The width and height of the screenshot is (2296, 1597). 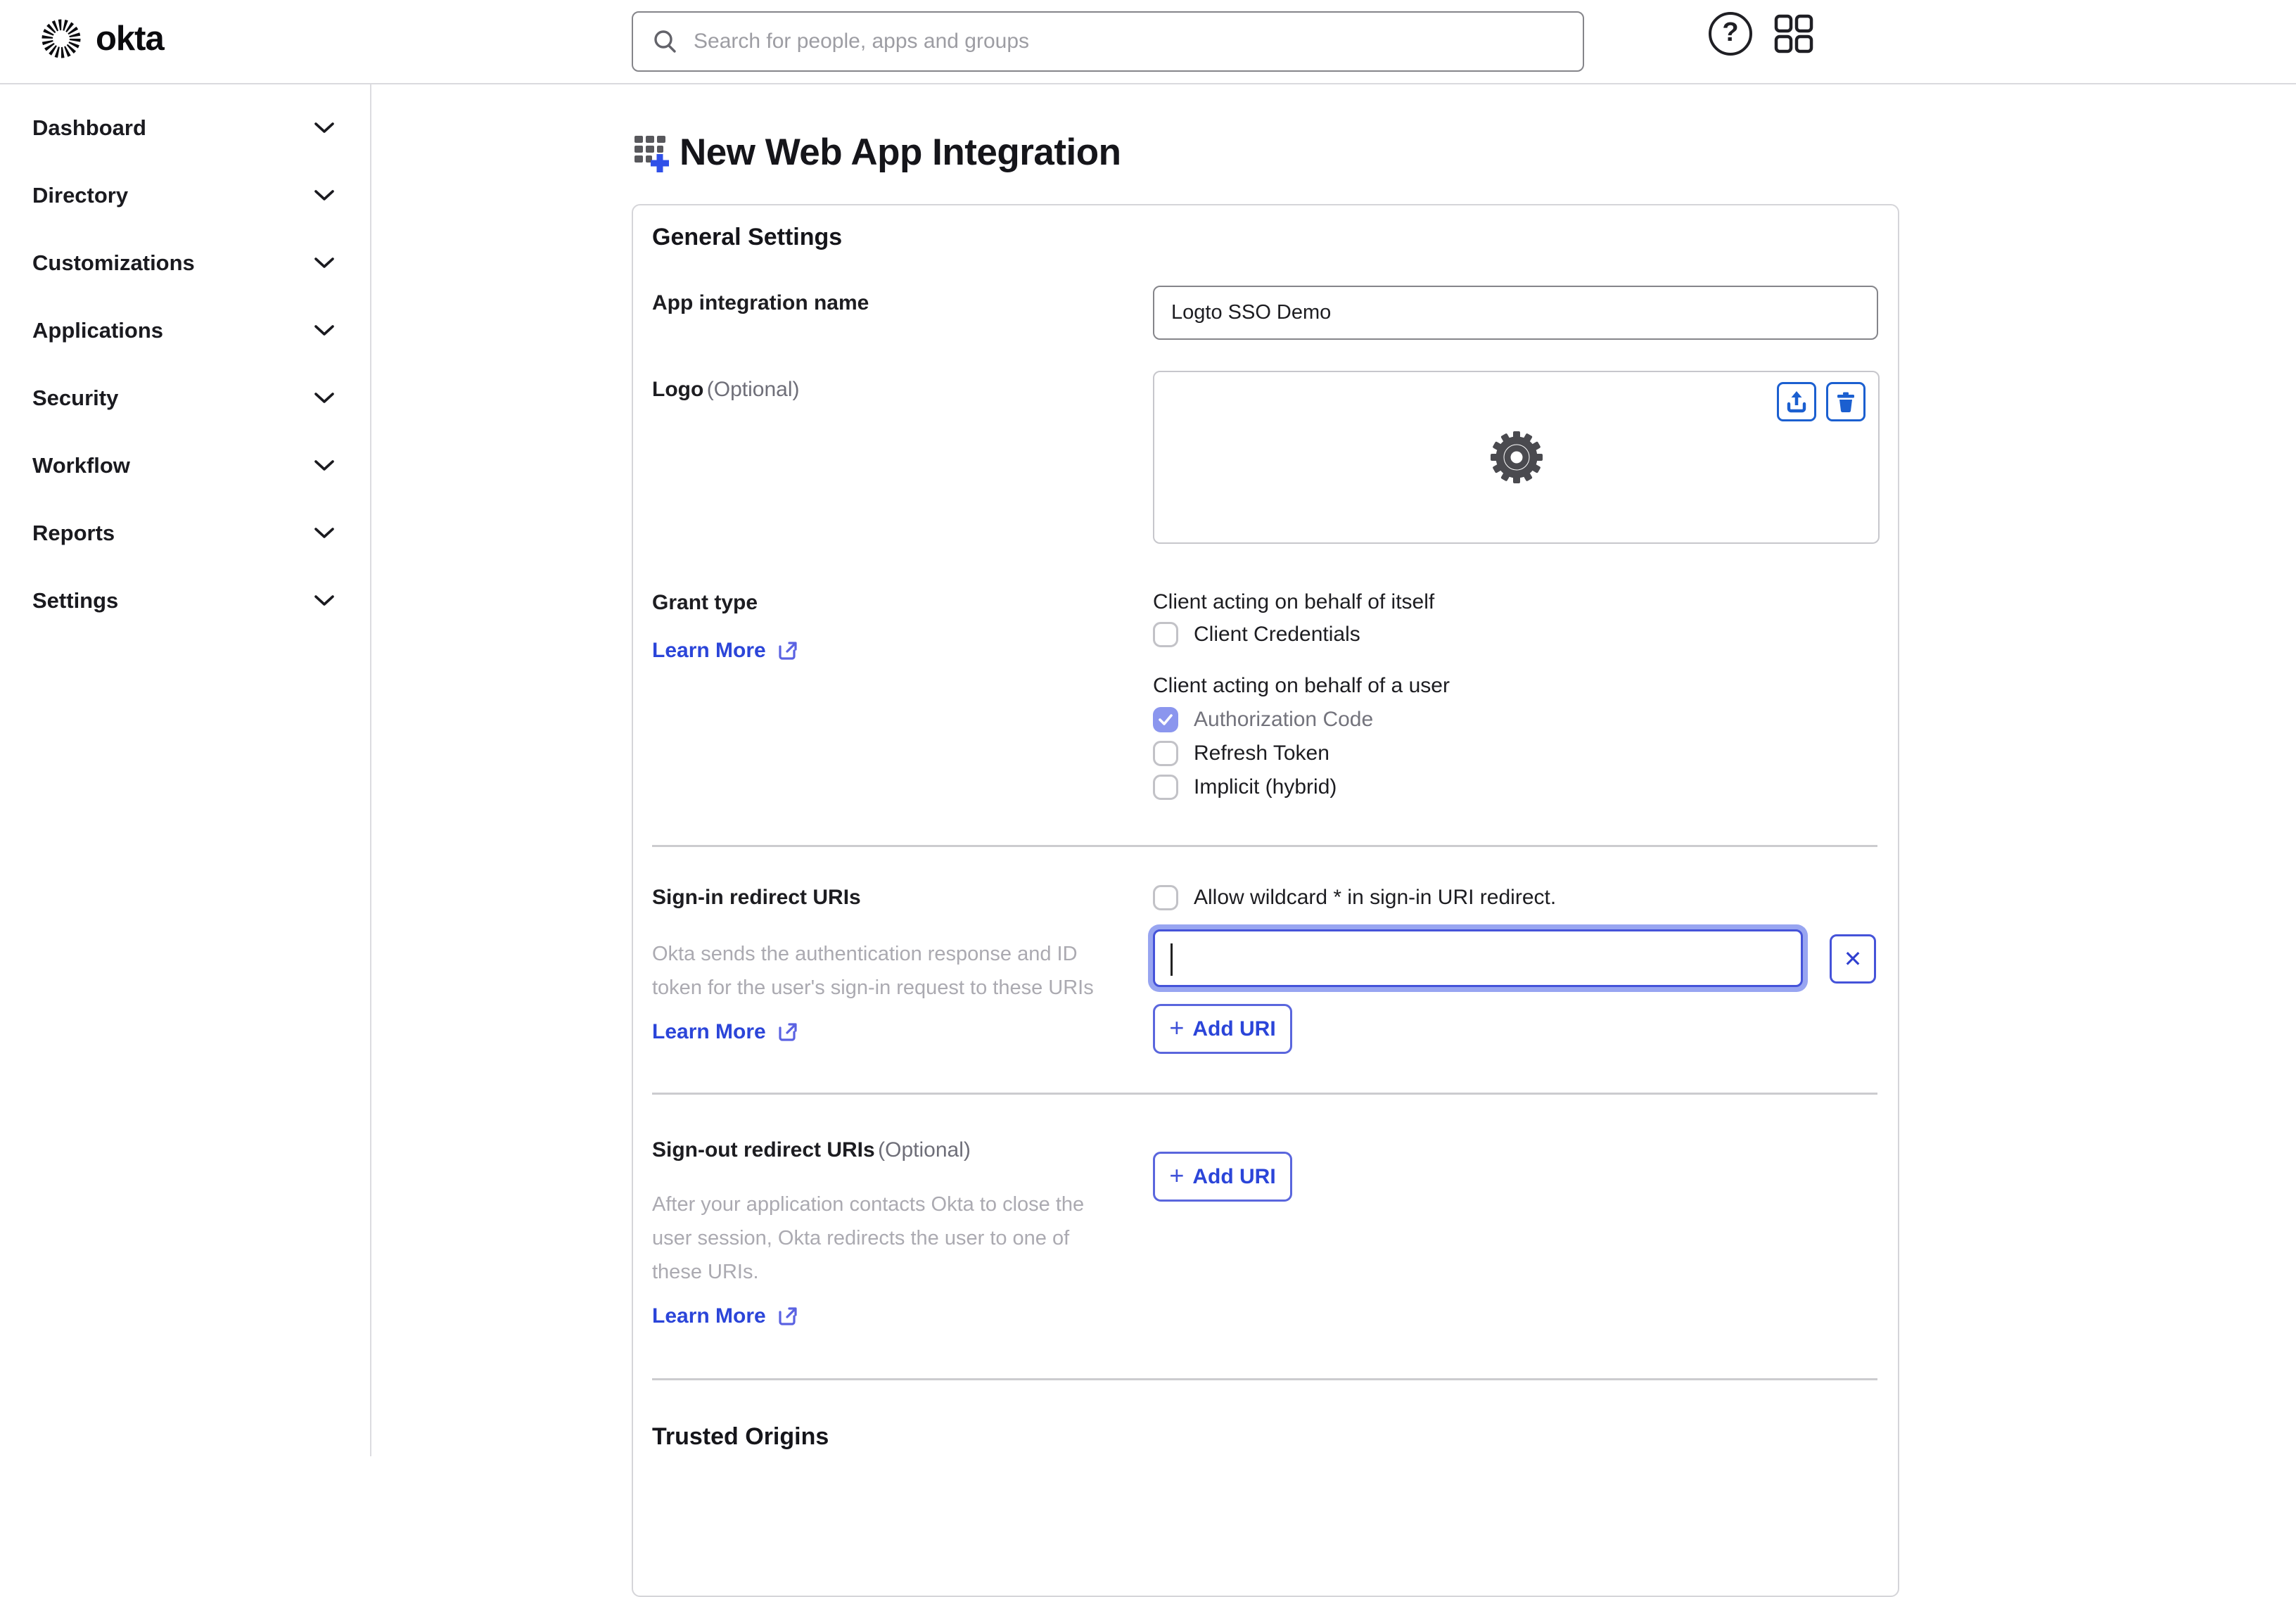 I want to click on signin-uri-input-field, so click(x=1478, y=958).